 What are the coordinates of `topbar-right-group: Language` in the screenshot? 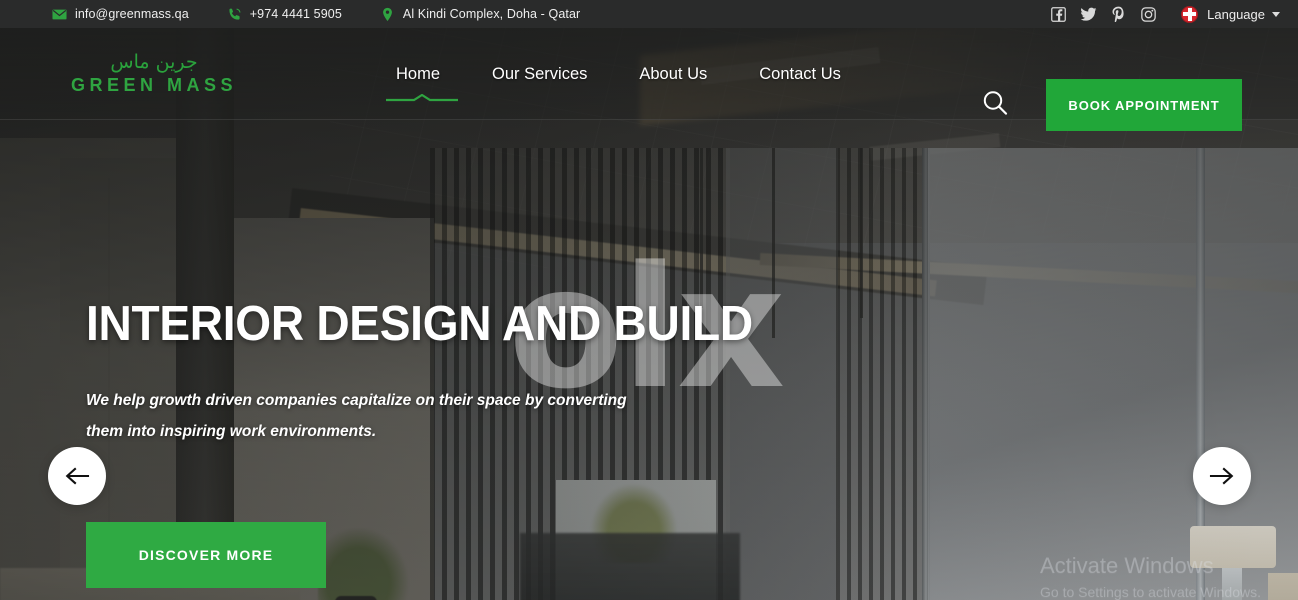 It's located at (1170, 14).